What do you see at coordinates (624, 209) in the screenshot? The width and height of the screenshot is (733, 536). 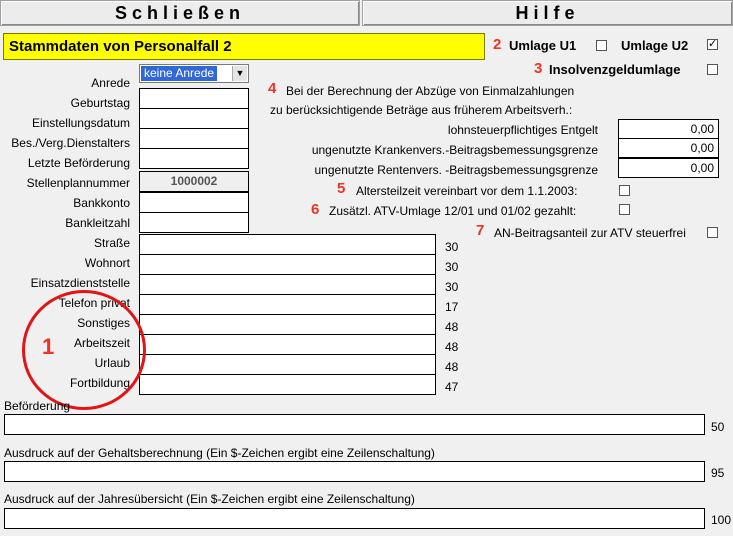 I see `atv-umlage-checkbox` at bounding box center [624, 209].